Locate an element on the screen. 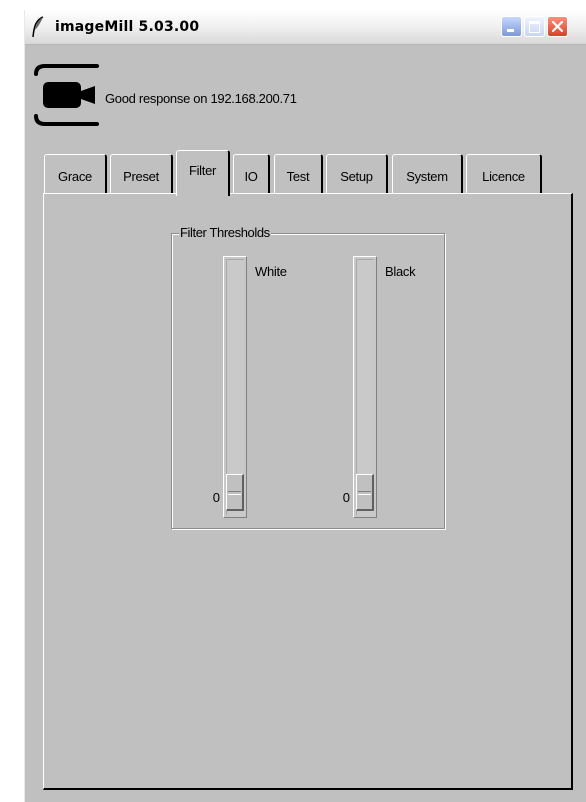 The image size is (586, 802). white-threshold-slider is located at coordinates (235, 387).